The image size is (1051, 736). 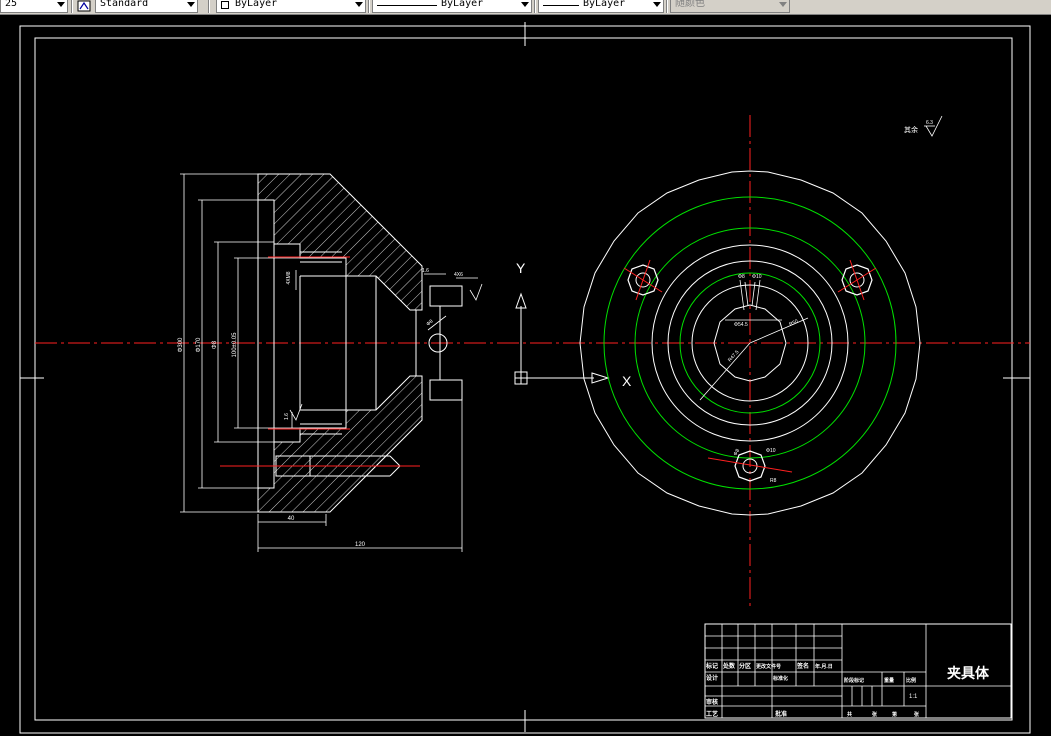 I want to click on tb-label-mark: 标记, so click(x=711, y=666).